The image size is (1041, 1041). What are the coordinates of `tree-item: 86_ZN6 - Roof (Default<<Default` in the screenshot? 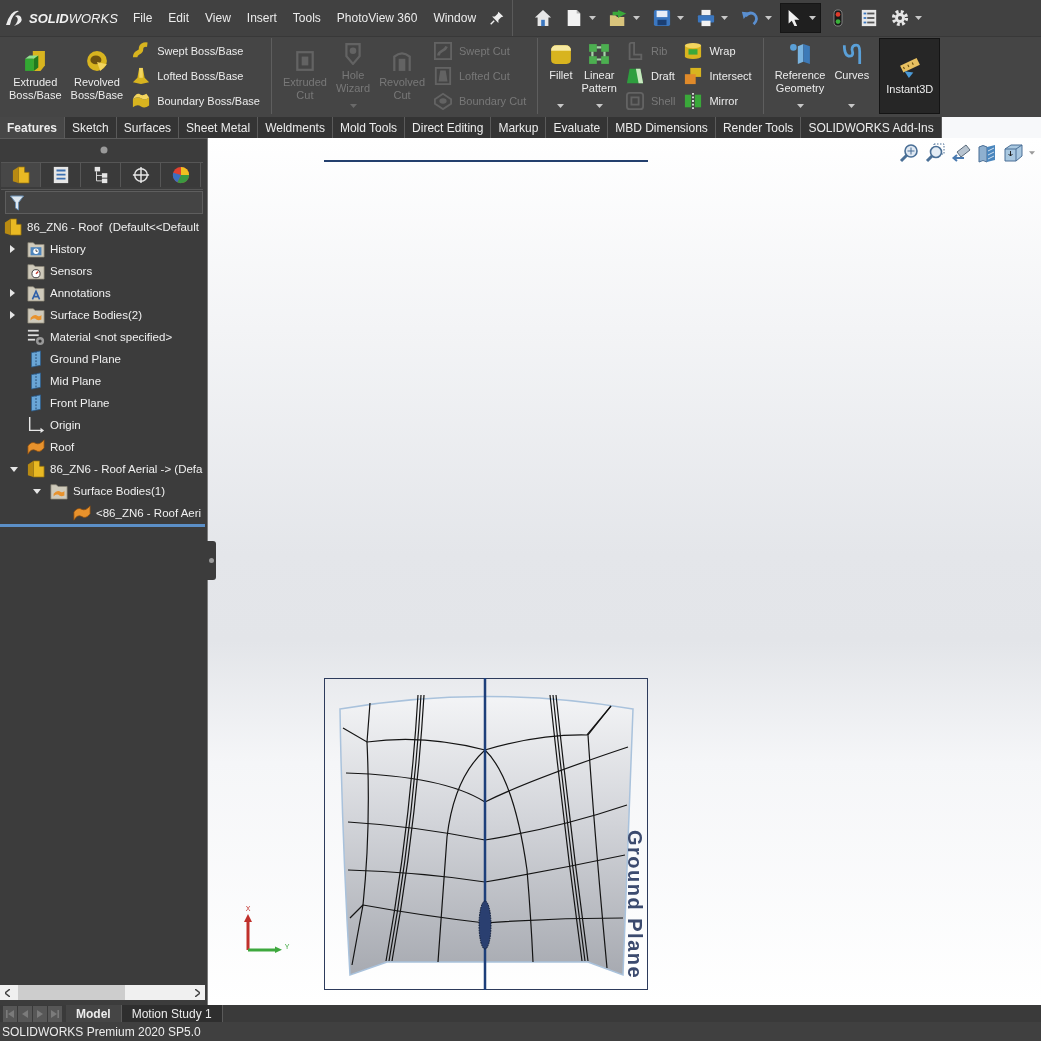 It's located at (101, 227).